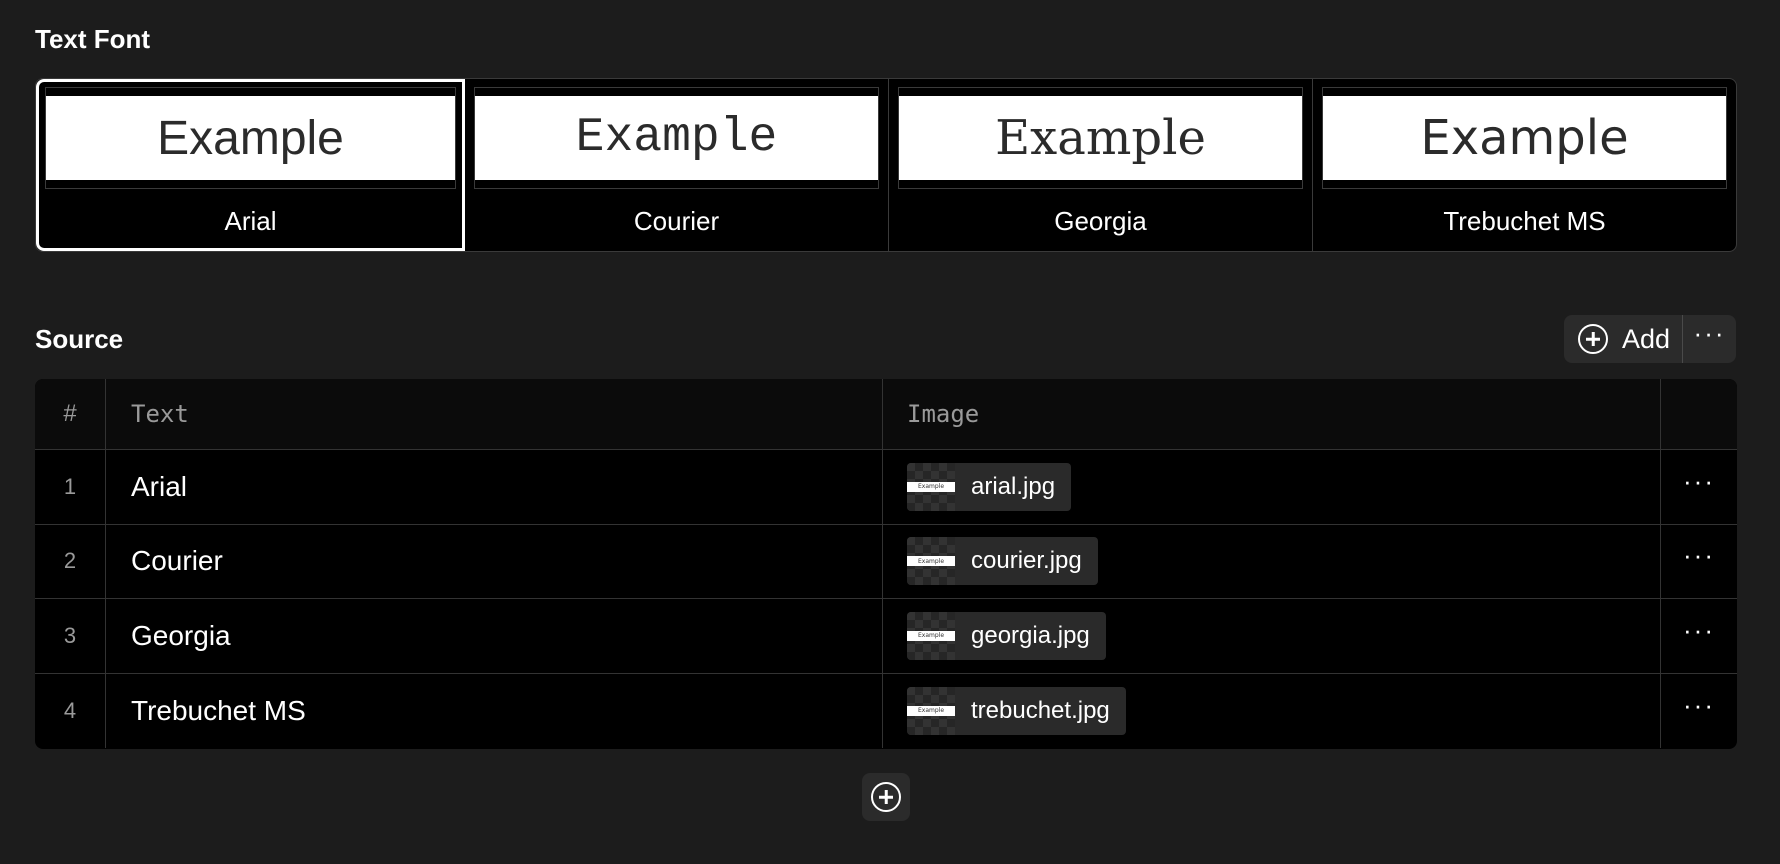  Describe the element at coordinates (70, 636) in the screenshot. I see `row-number: 3` at that location.